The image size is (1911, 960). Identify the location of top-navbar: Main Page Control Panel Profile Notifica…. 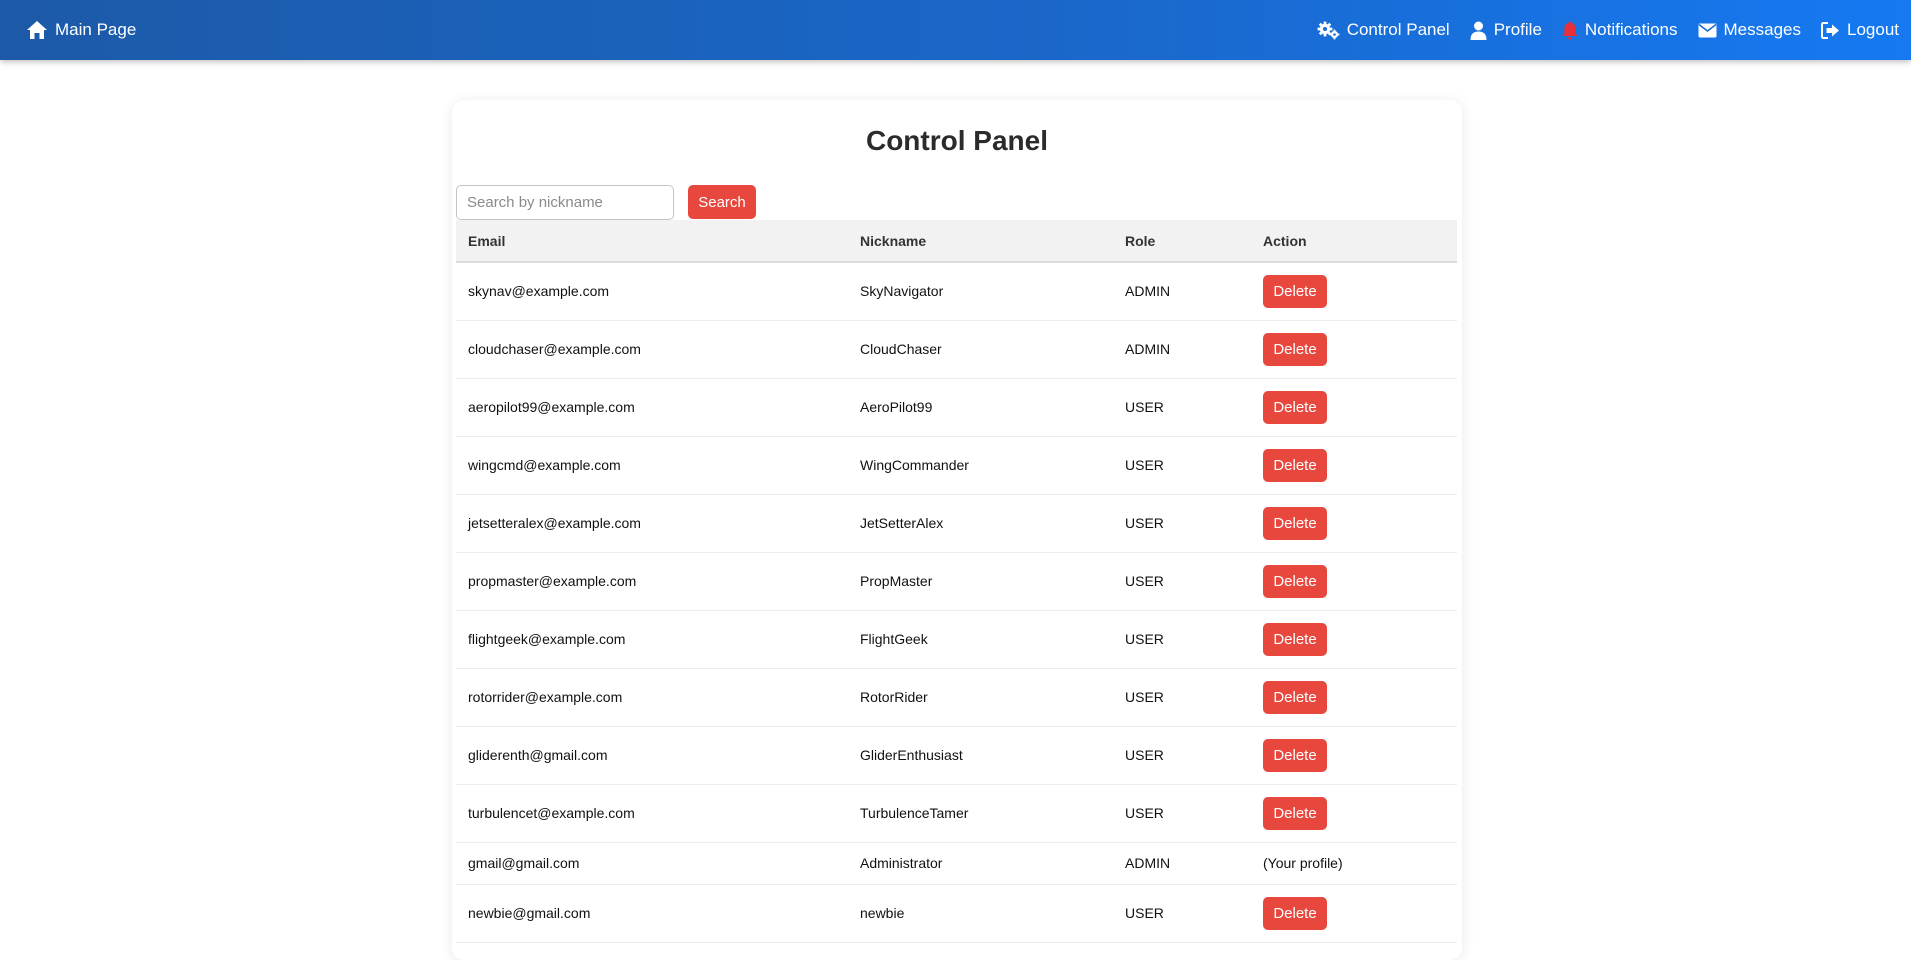
(955, 30).